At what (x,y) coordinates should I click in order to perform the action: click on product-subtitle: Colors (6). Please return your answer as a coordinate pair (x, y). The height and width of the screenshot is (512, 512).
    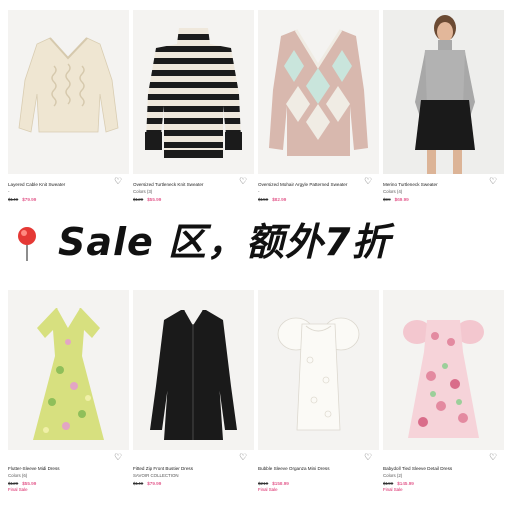
    Looking at the image, I should click on (18, 475).